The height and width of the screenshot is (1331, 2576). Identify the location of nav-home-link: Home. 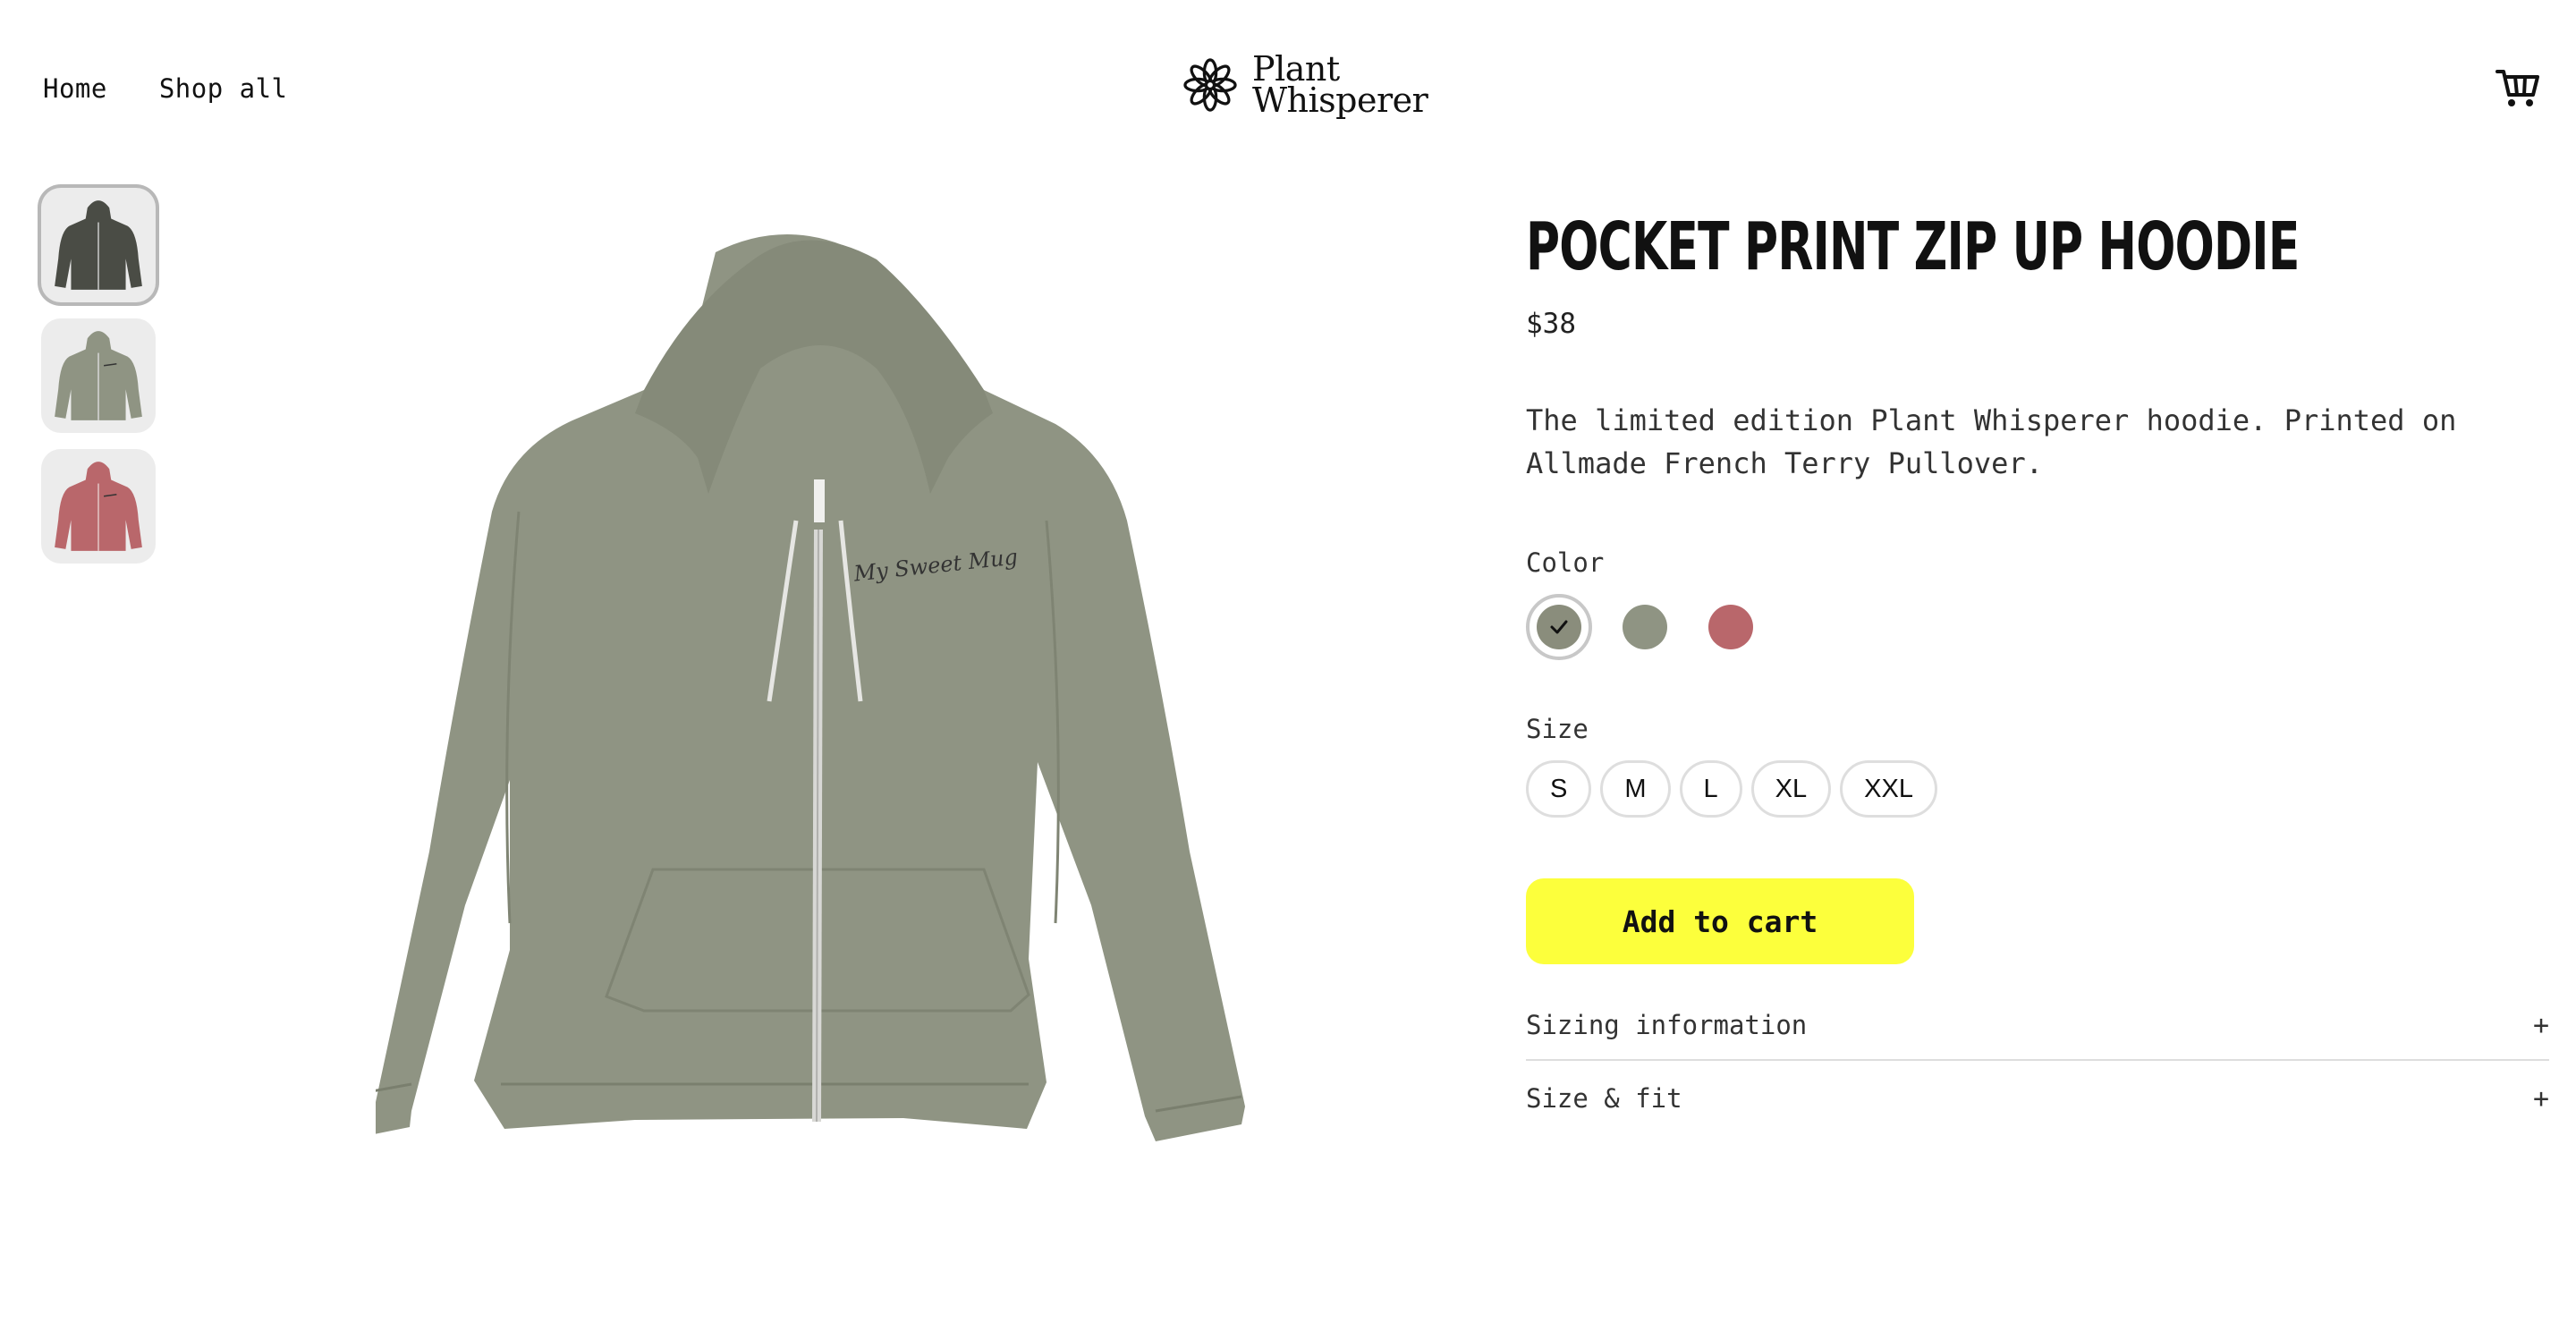
(75, 89).